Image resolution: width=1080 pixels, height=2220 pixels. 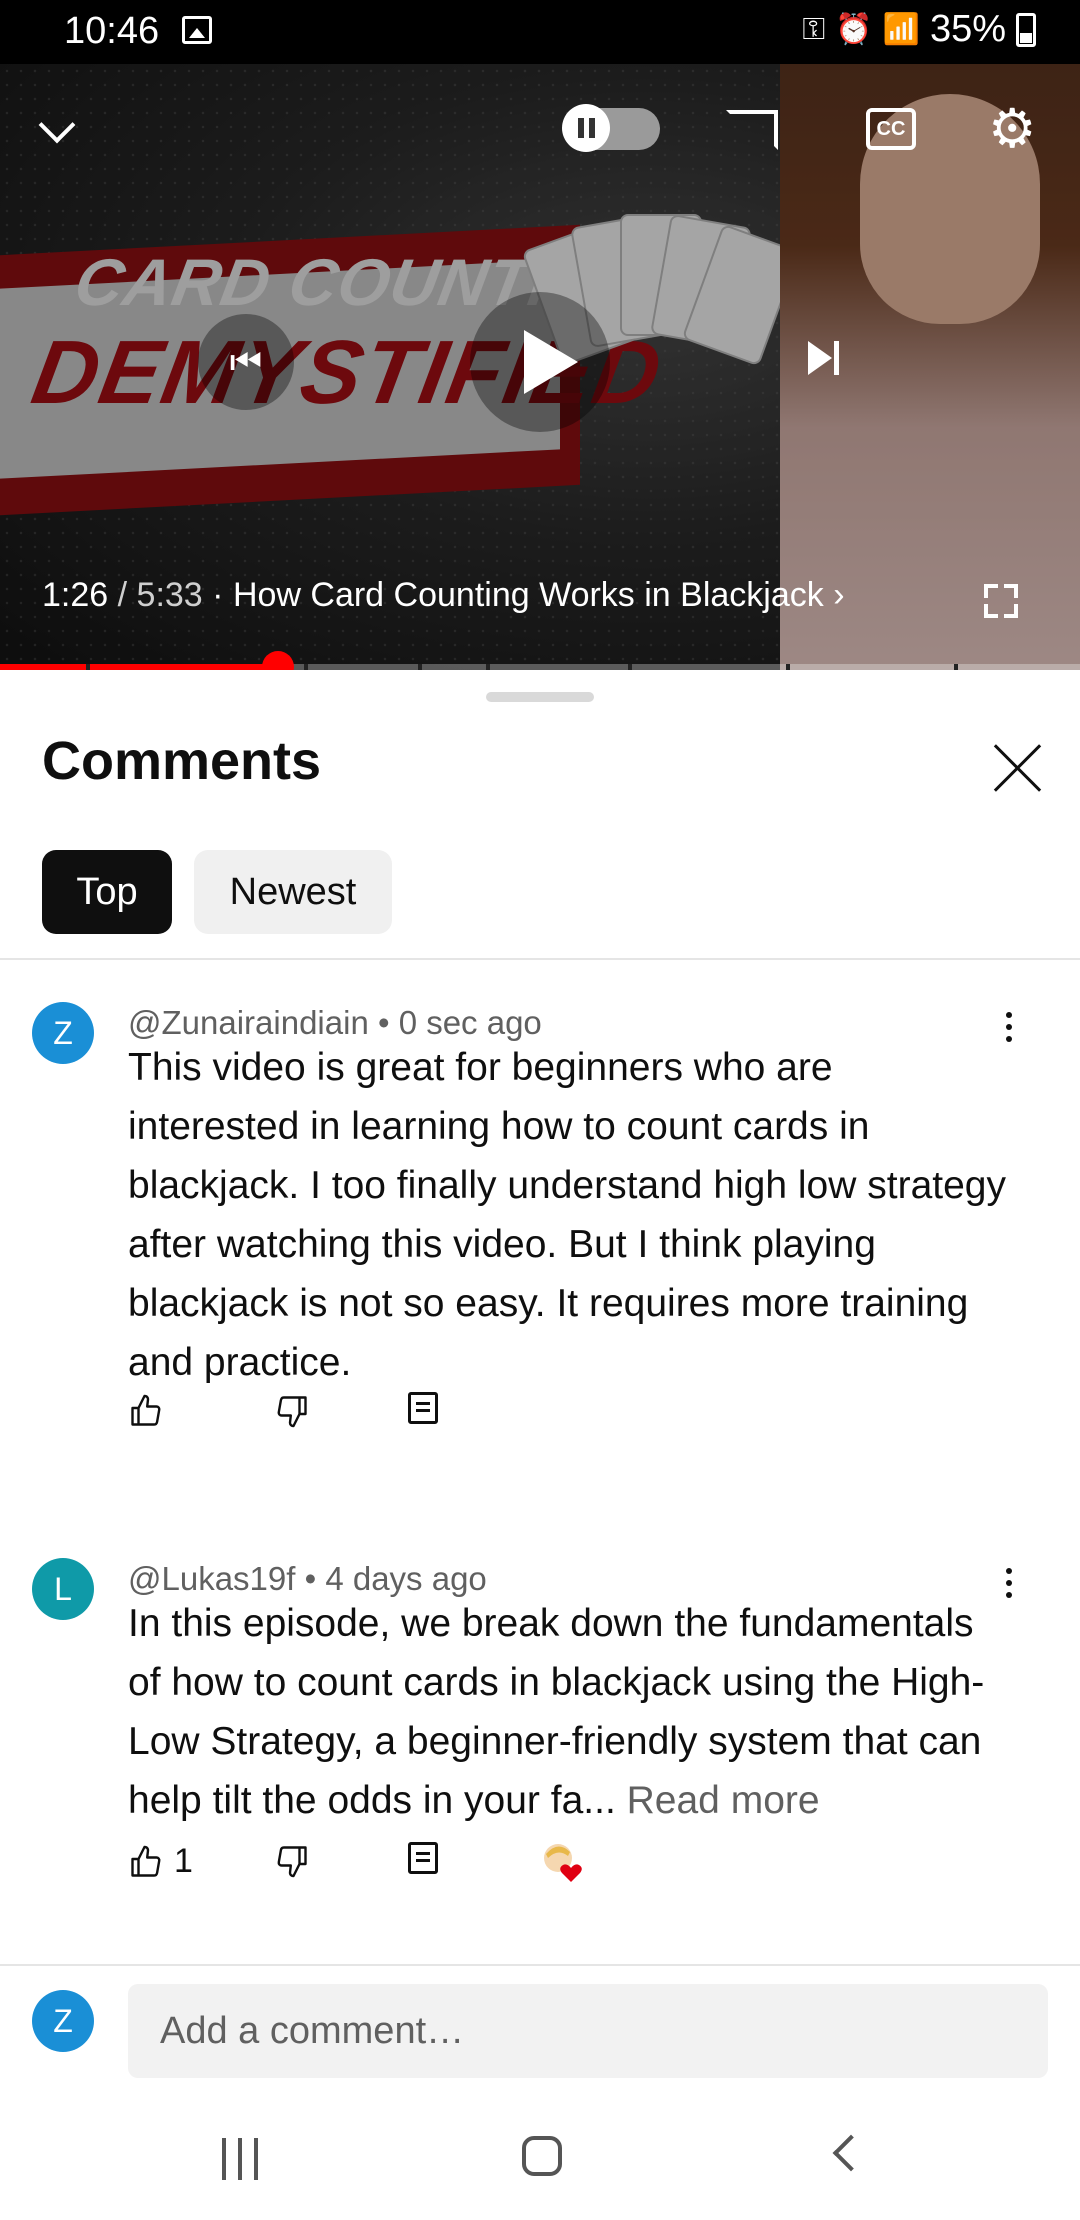 I want to click on divider, so click(x=540, y=959).